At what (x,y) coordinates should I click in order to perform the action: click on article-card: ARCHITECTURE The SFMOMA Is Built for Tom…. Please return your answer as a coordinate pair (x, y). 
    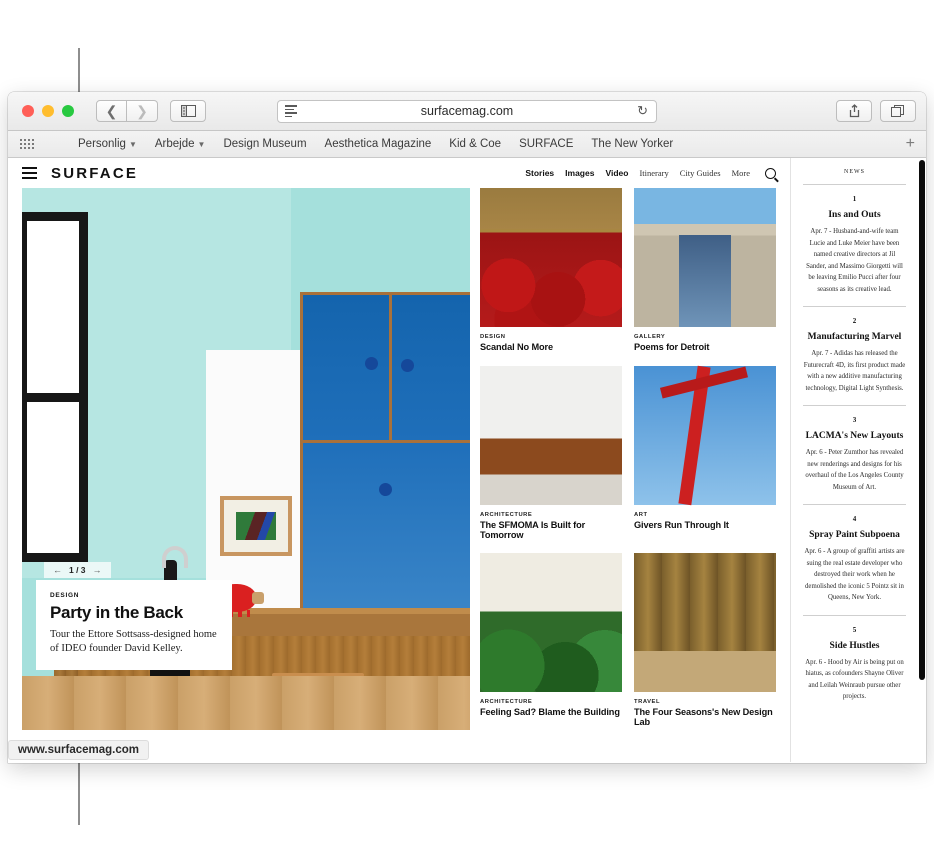
    Looking at the image, I should click on (551, 454).